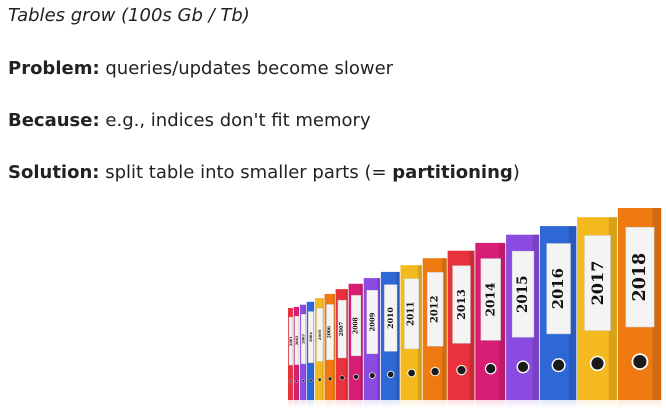  I want to click on binder-2013: 2013, so click(461, 329).